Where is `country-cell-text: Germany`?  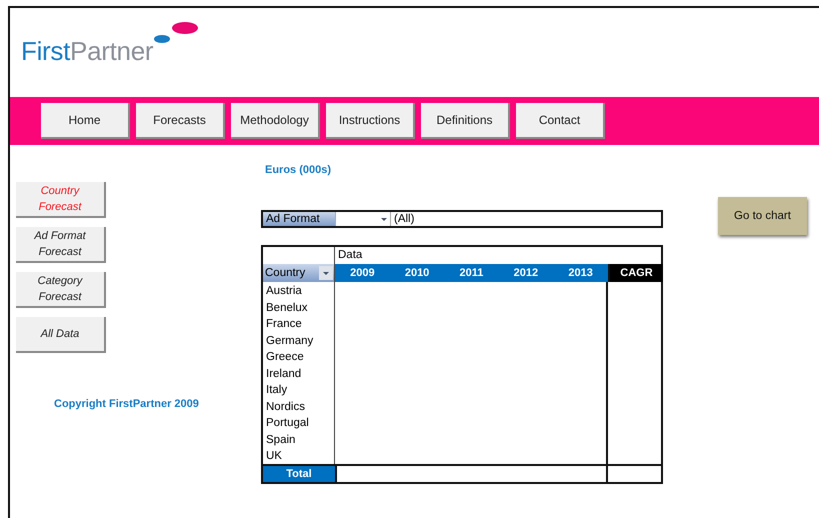 country-cell-text: Germany is located at coordinates (290, 341).